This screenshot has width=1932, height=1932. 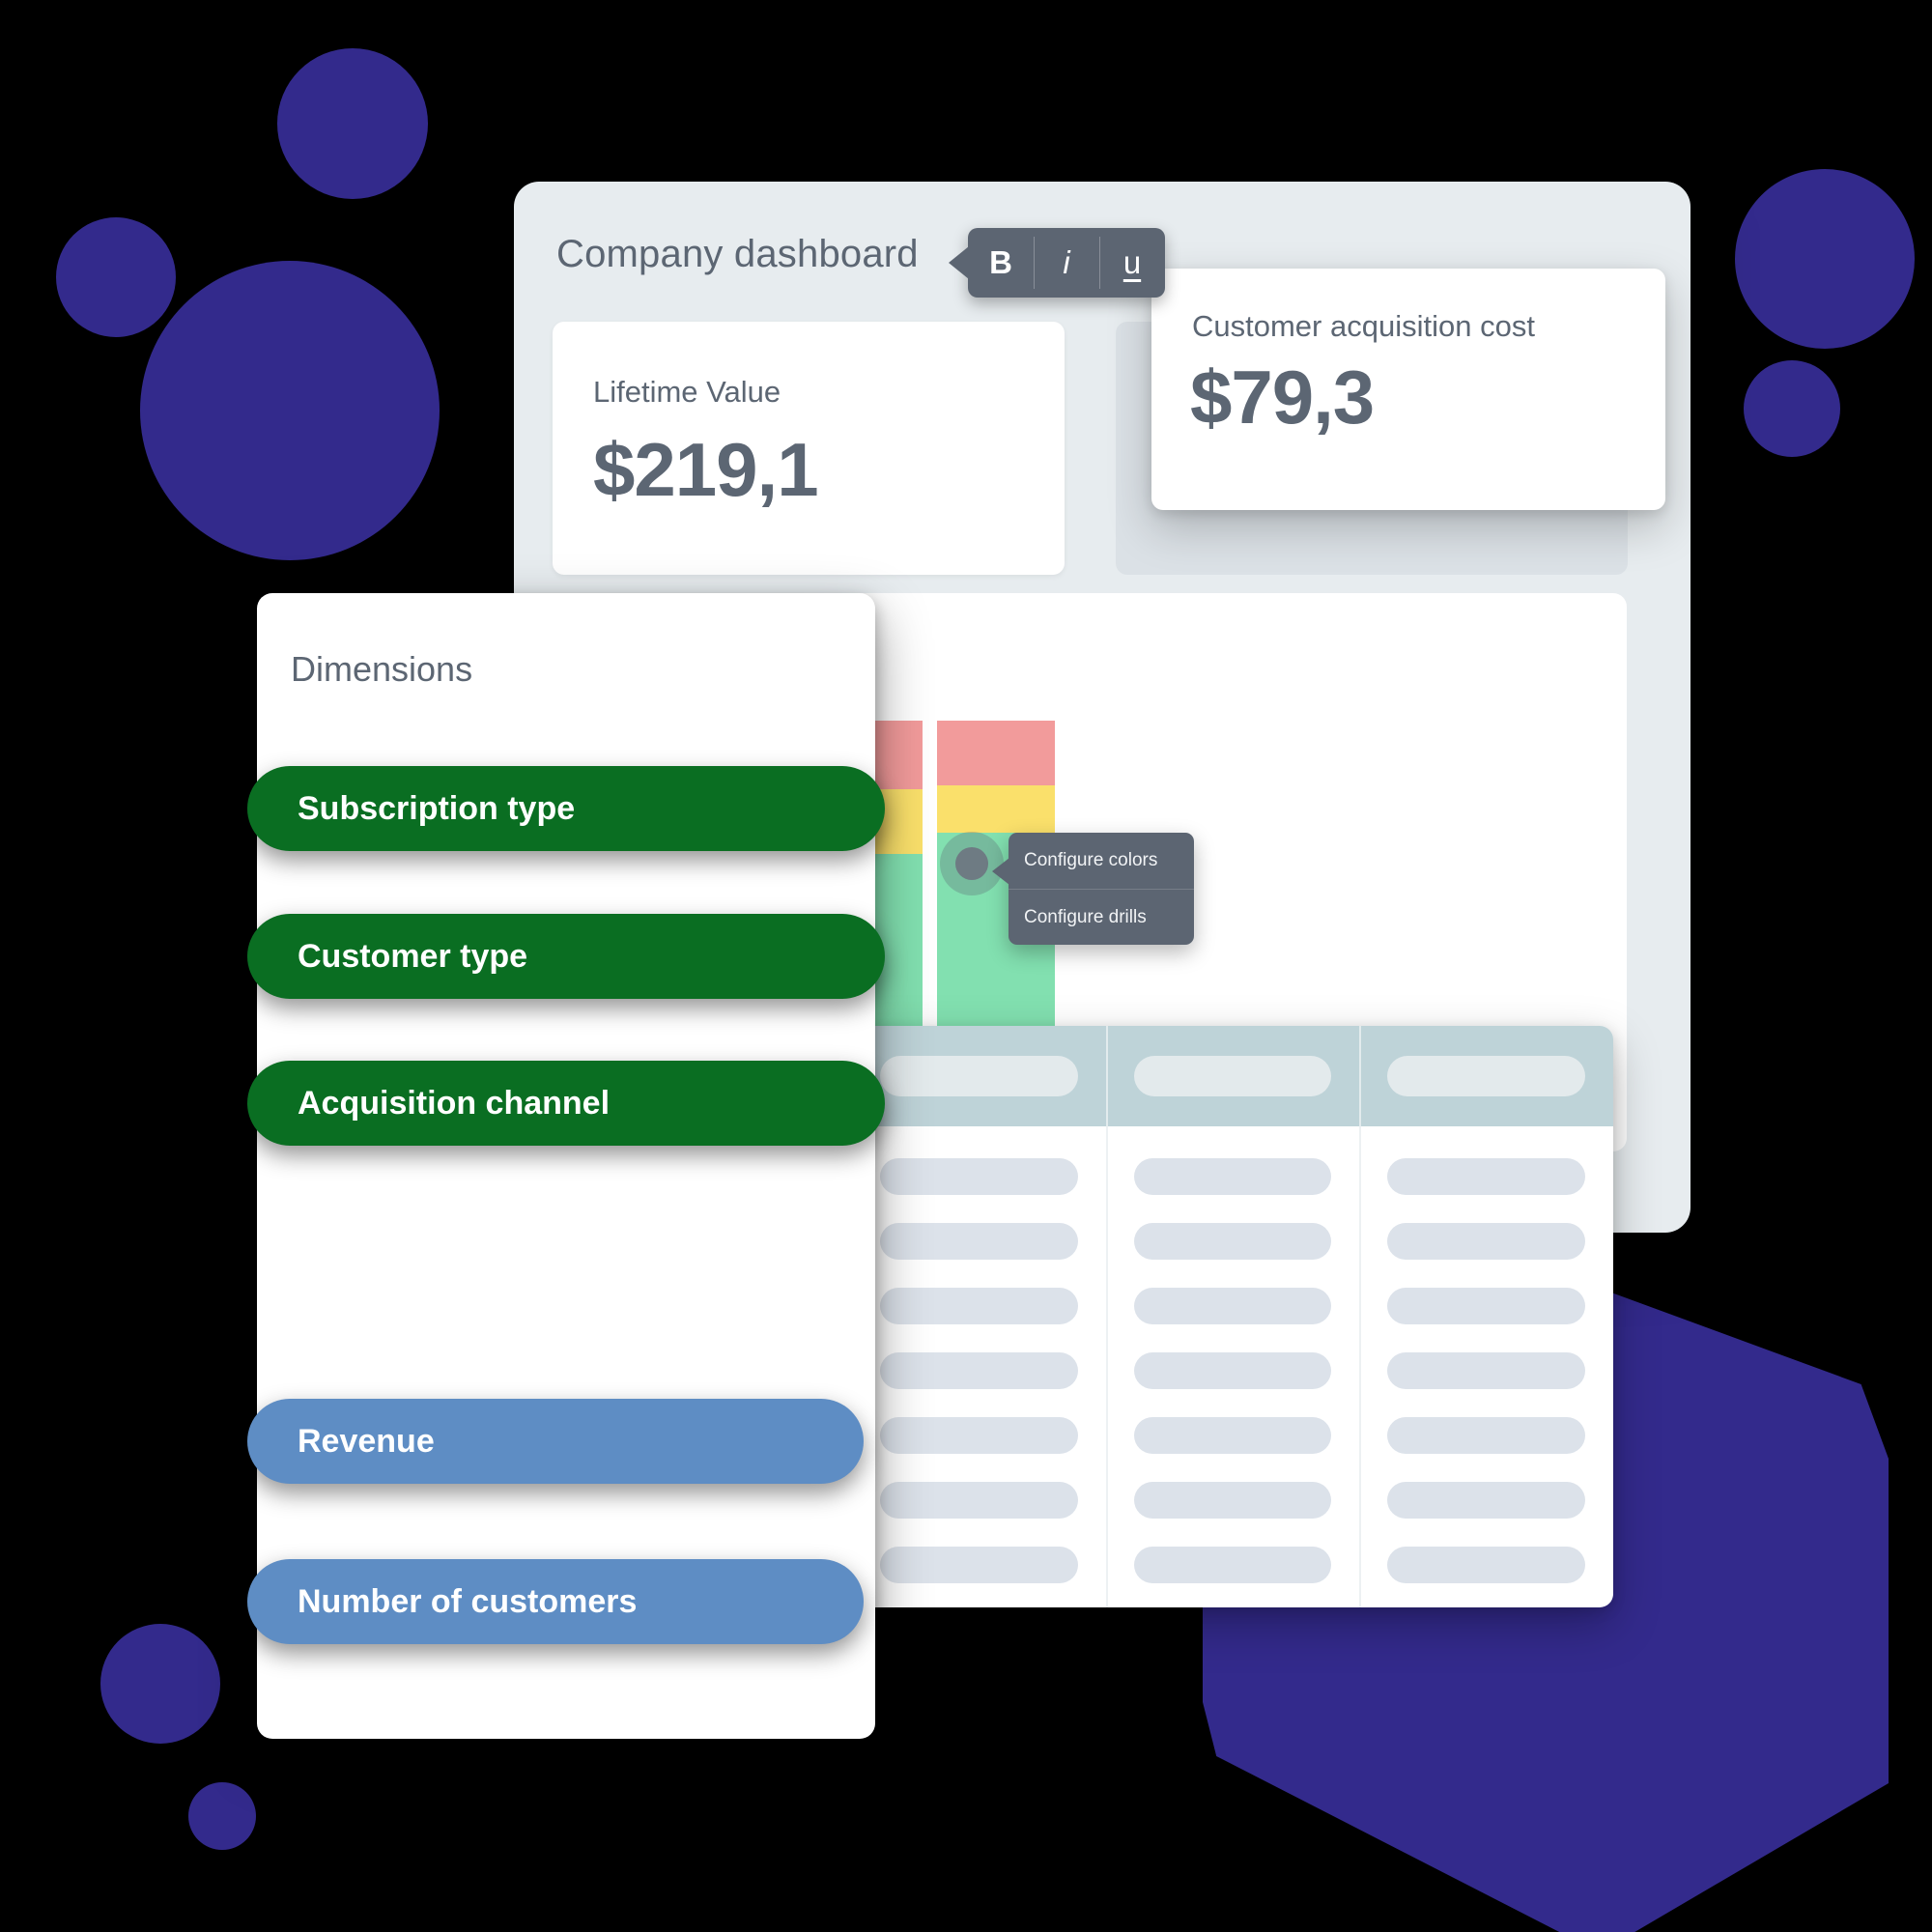 What do you see at coordinates (1001, 263) in the screenshot?
I see `bold-button: B` at bounding box center [1001, 263].